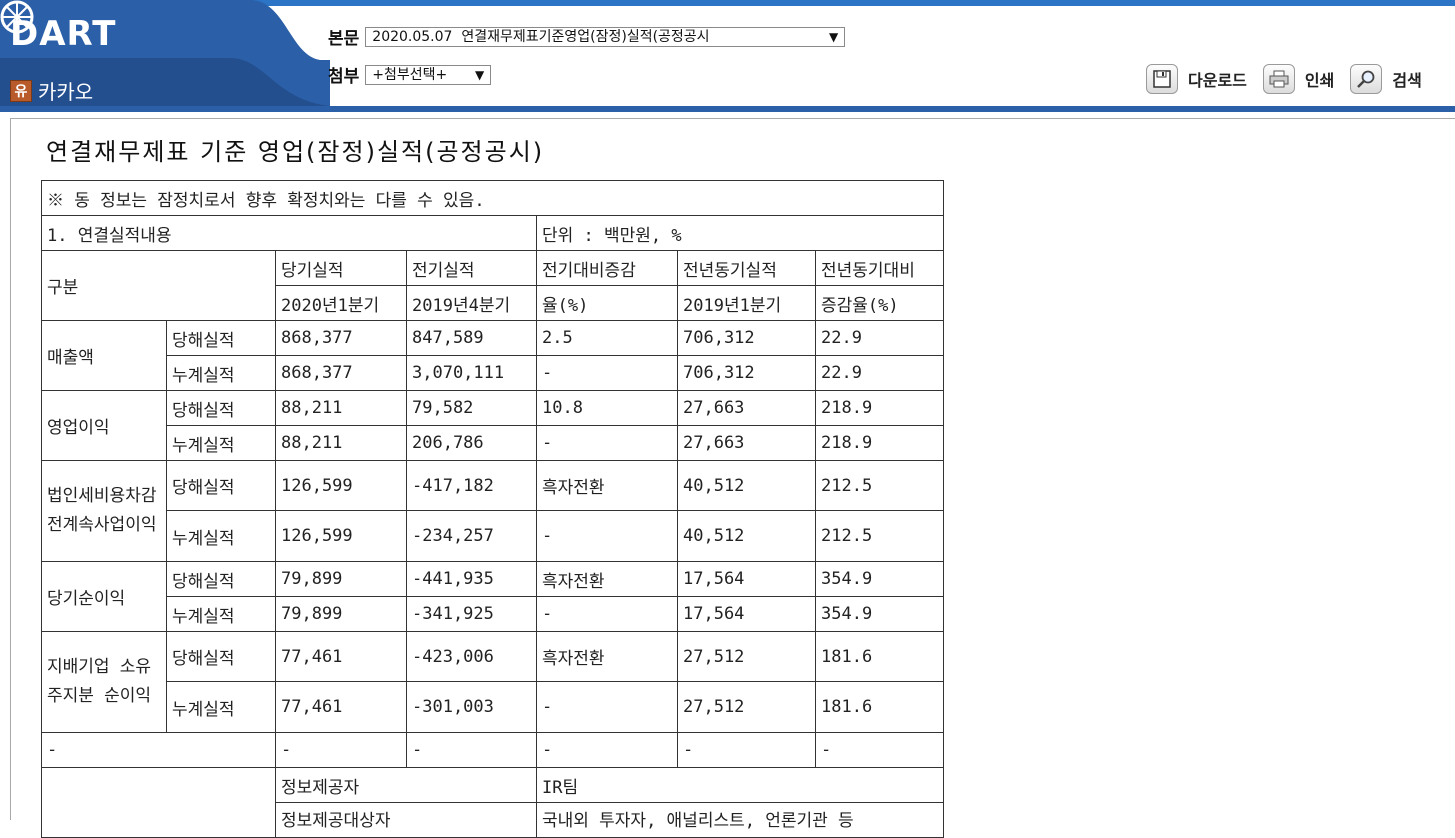 This screenshot has height=838, width=1455. What do you see at coordinates (1298, 79) in the screenshot?
I see `print-button: 인쇄` at bounding box center [1298, 79].